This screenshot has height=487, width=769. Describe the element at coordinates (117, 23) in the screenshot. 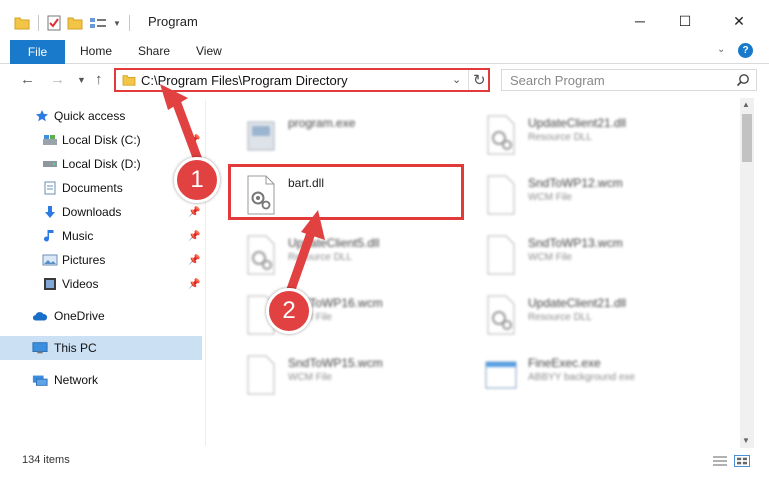

I see `customize-chevron-down-icon: ▼` at that location.